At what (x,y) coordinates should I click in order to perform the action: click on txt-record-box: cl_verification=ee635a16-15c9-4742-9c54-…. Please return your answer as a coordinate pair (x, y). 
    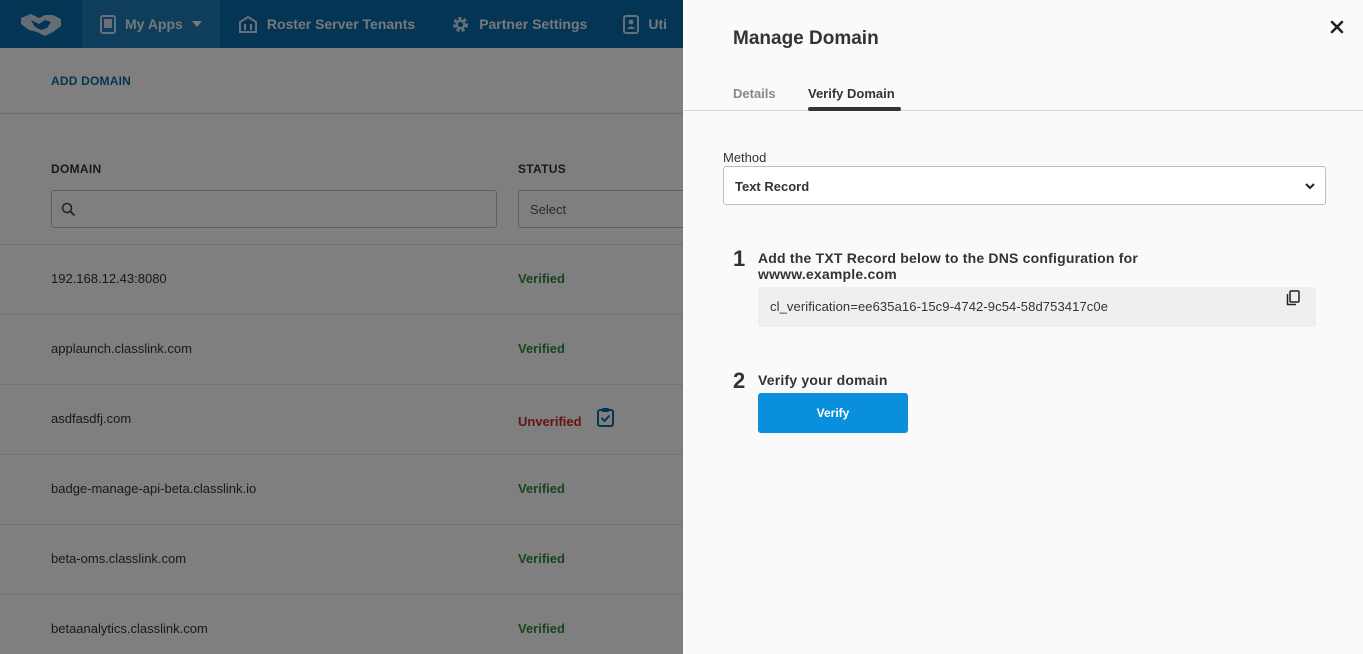
    Looking at the image, I should click on (1037, 307).